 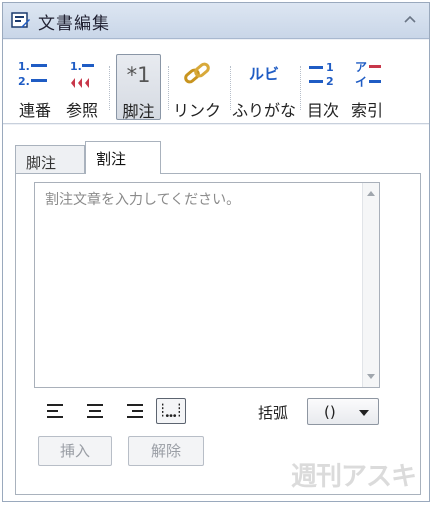 What do you see at coordinates (322, 110) in the screenshot?
I see `tool-label: 目次` at bounding box center [322, 110].